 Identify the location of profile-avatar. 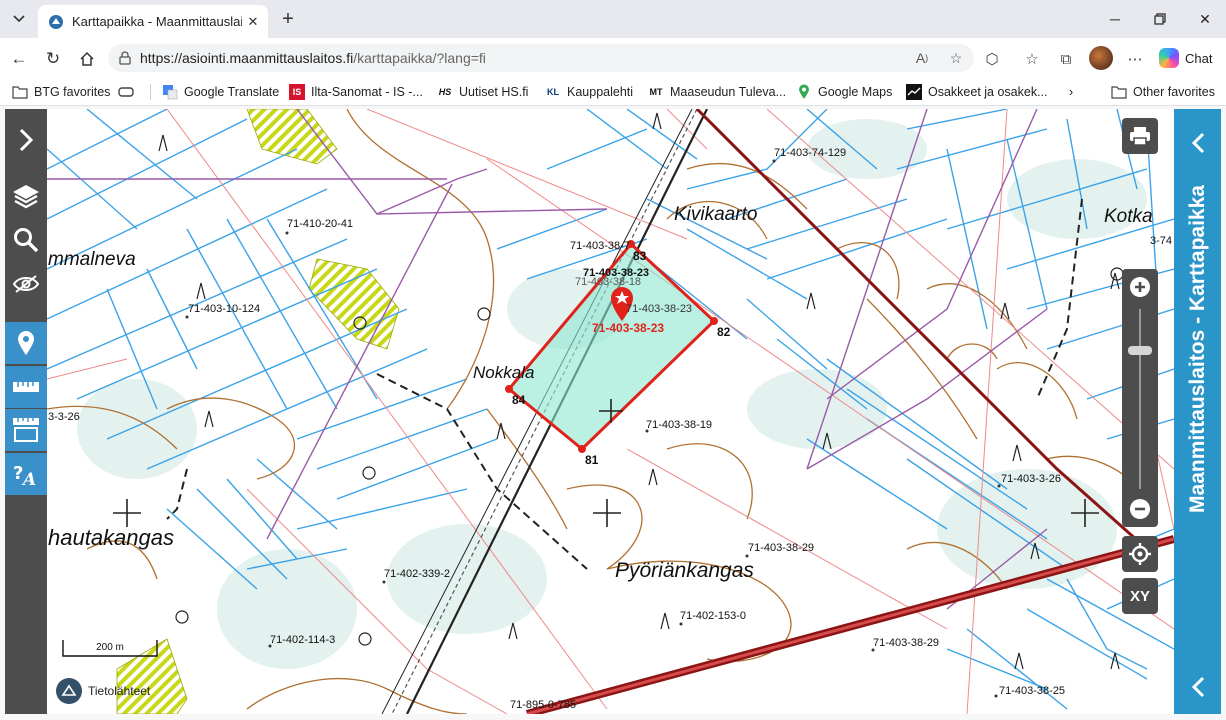
(1101, 58).